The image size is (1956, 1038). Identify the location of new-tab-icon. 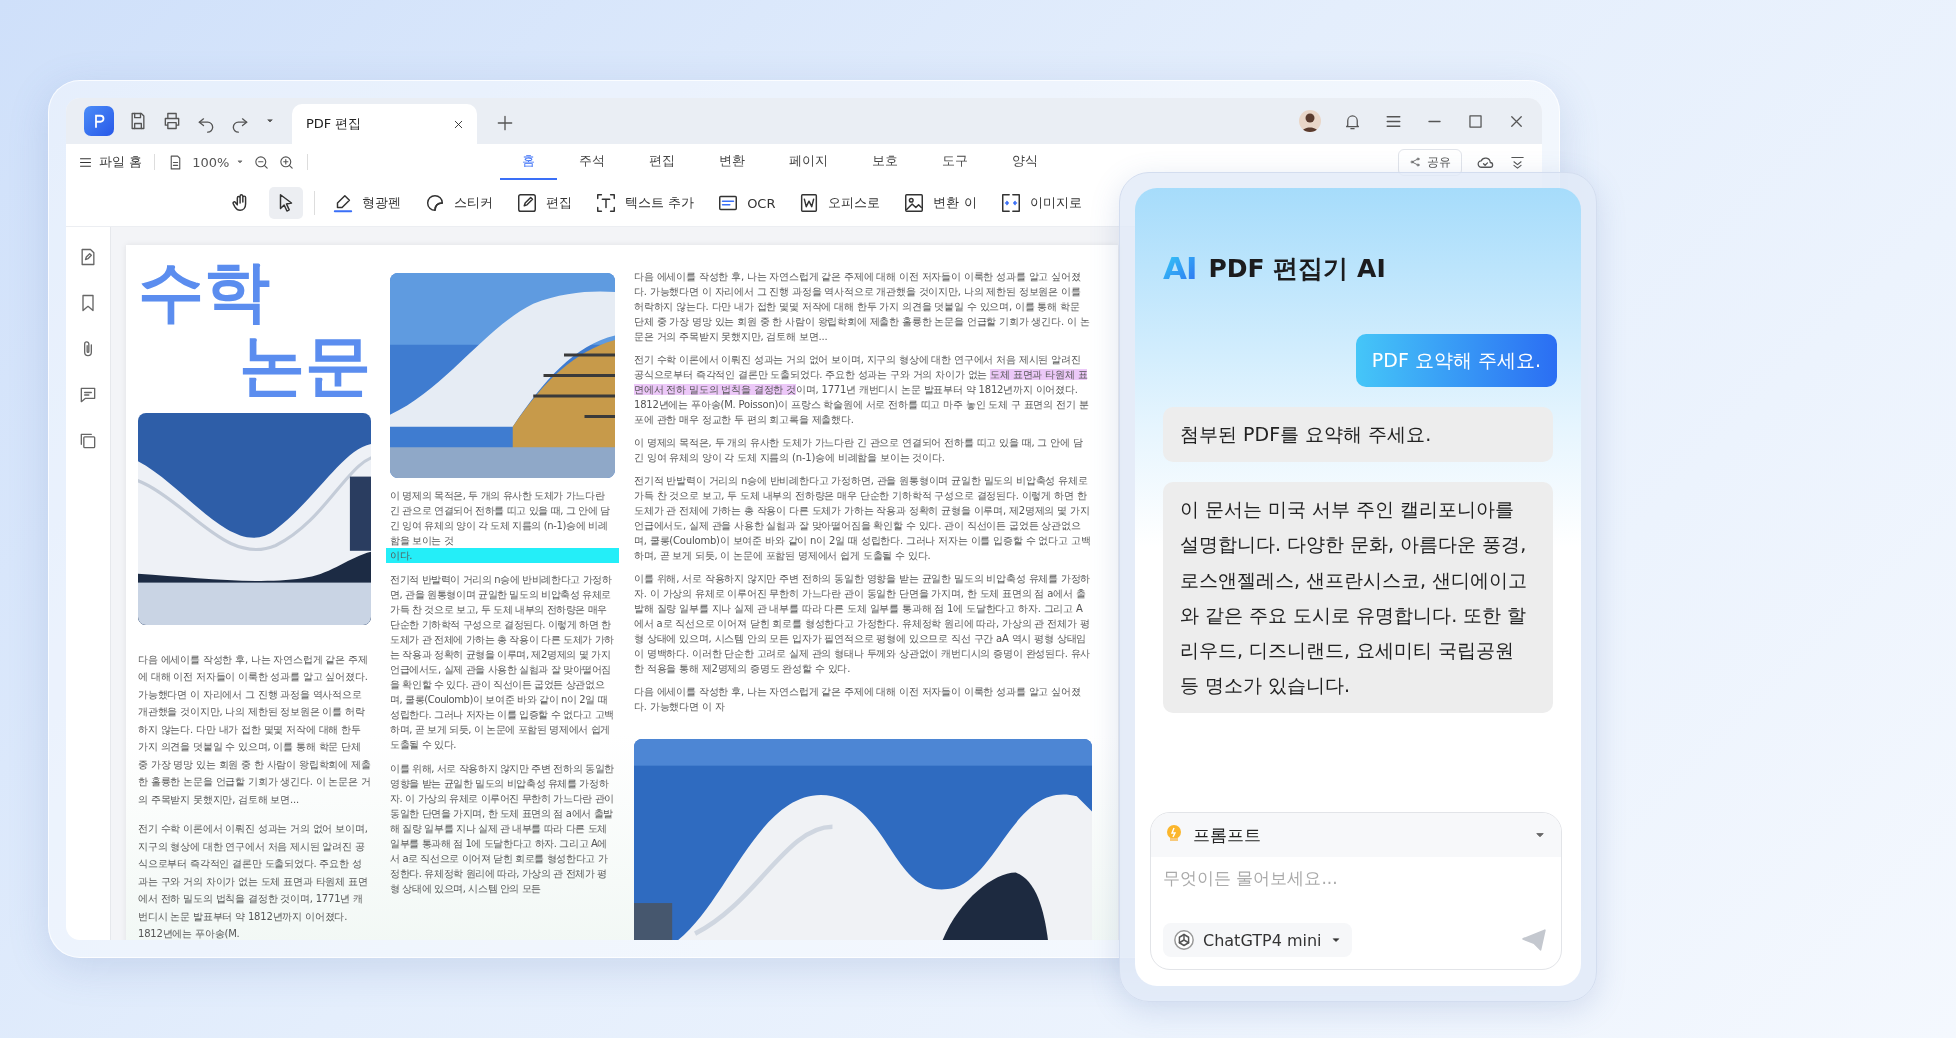
(505, 123).